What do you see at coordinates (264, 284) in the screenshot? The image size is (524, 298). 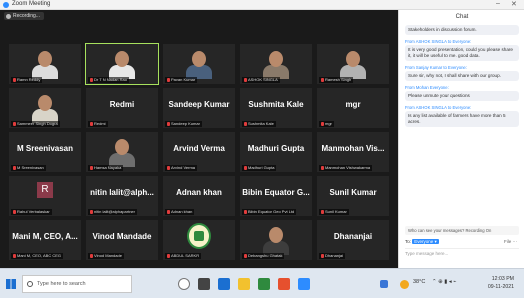 I see `chrome-icon` at bounding box center [264, 284].